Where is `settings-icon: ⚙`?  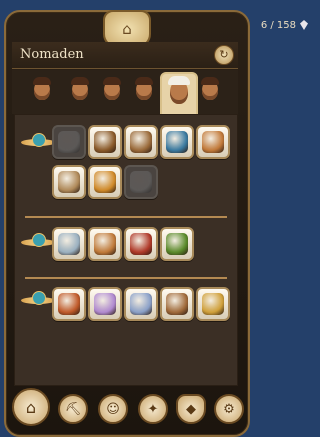
settings-icon: ⚙ is located at coordinates (229, 409).